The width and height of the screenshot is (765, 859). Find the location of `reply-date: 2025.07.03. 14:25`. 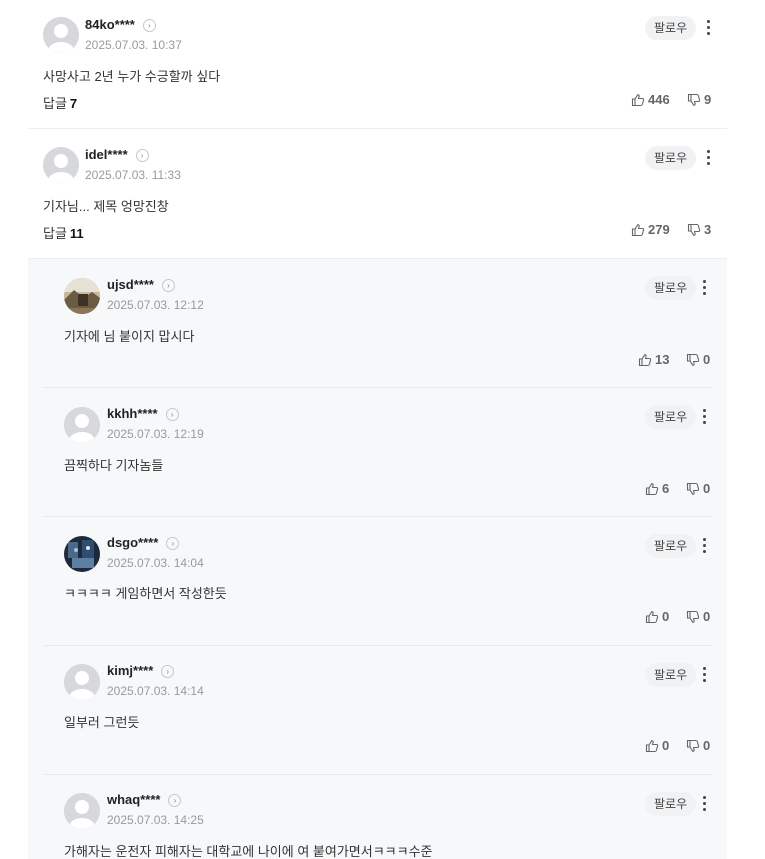

reply-date: 2025.07.03. 14:25 is located at coordinates (155, 820).